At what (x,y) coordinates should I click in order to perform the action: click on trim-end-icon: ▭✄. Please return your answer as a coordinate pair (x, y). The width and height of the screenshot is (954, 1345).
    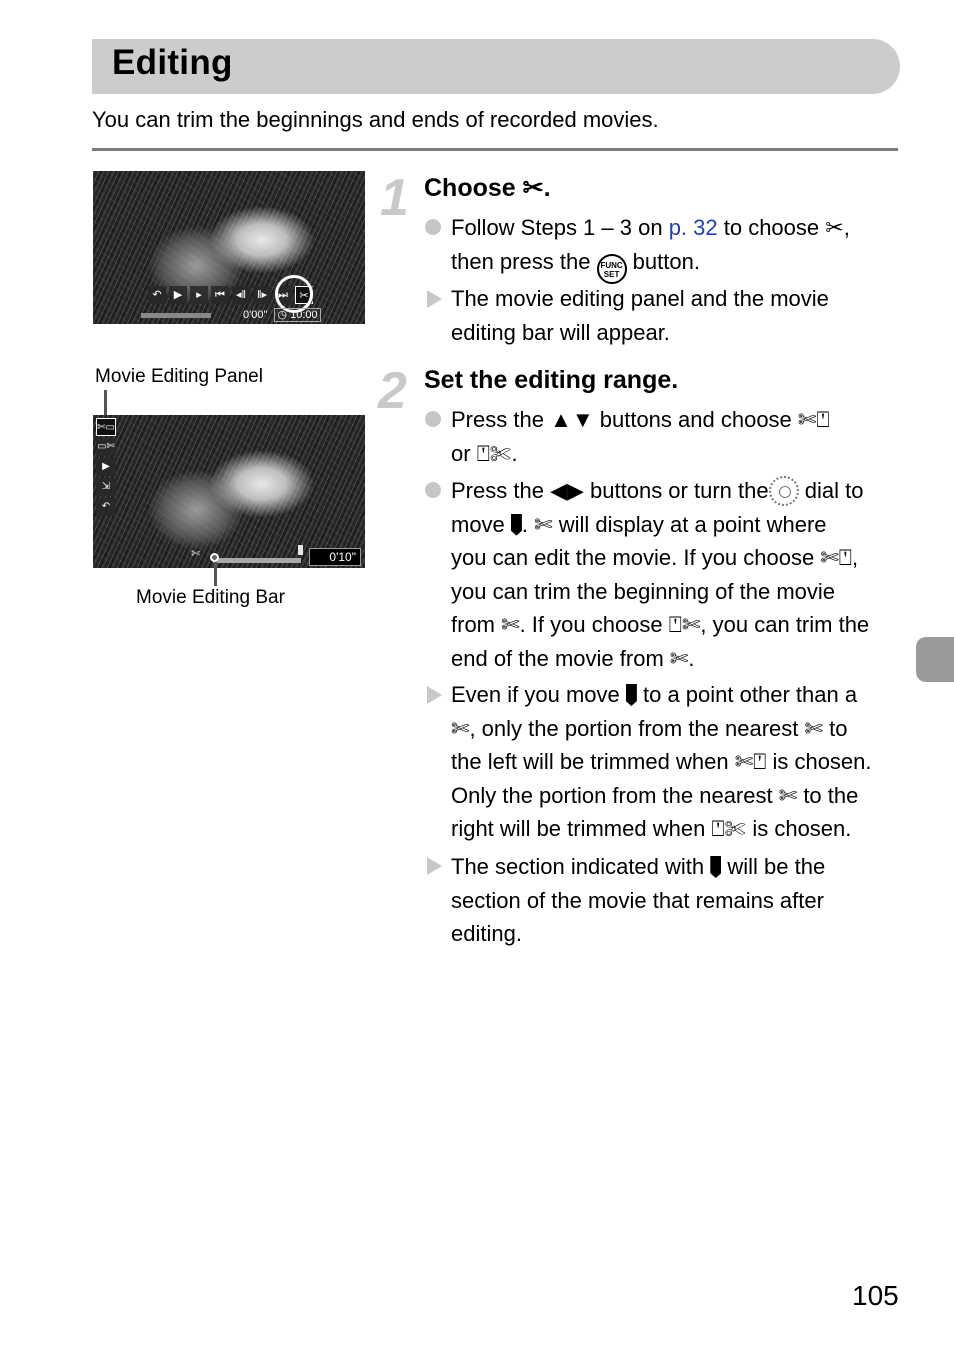
    Looking at the image, I should click on (106, 447).